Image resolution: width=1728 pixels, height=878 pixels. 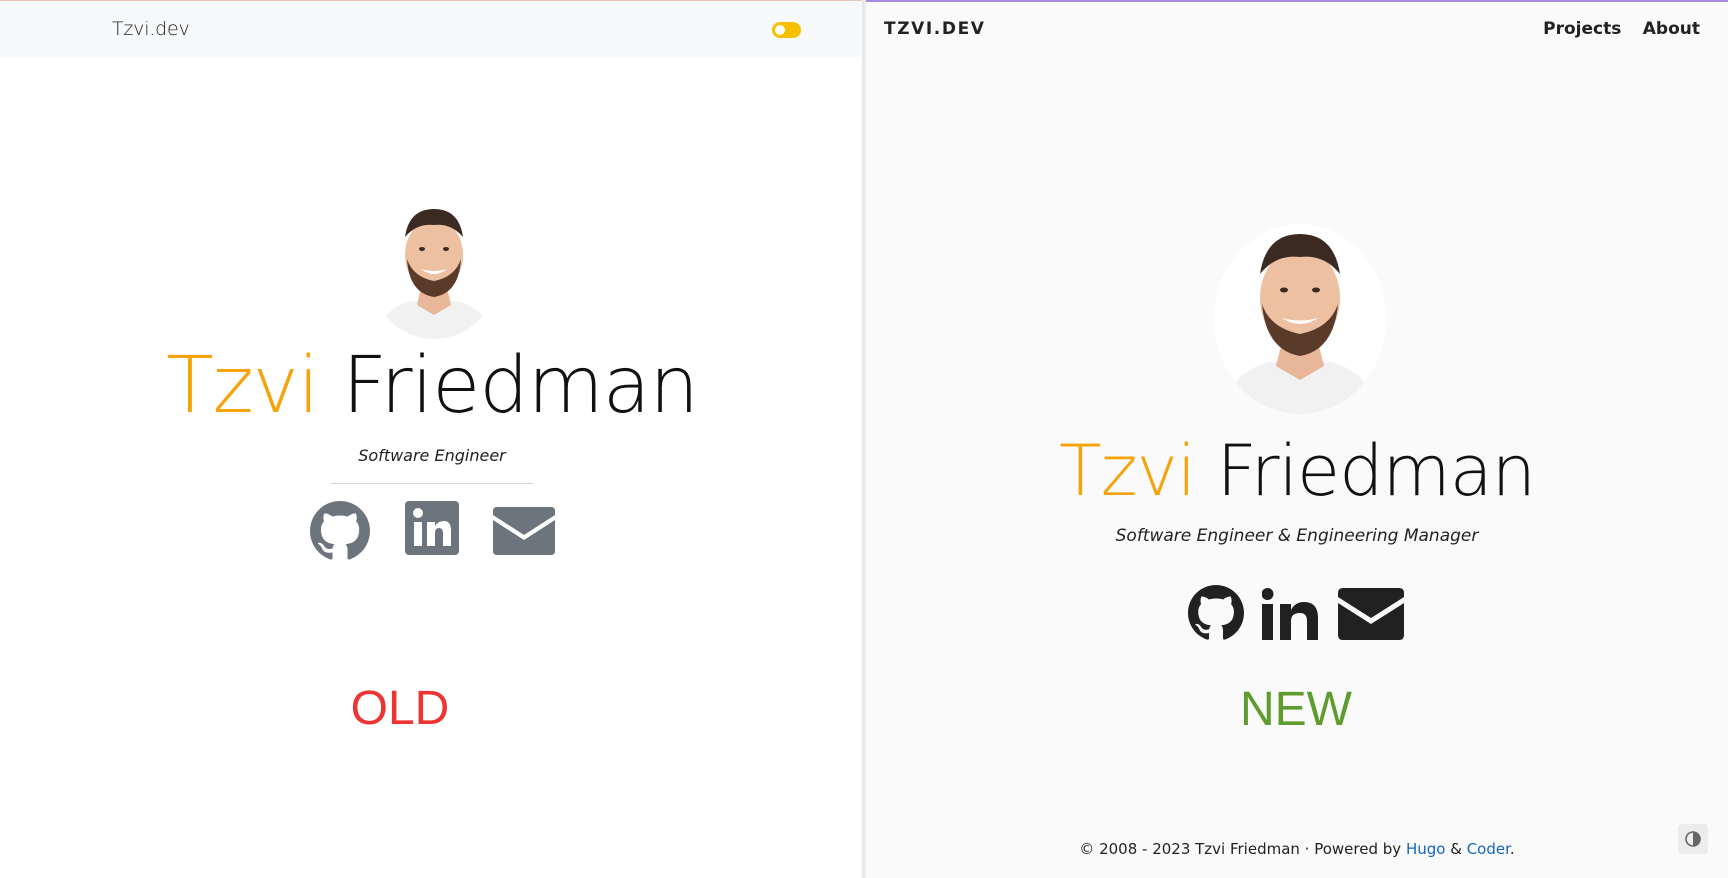 I want to click on old-name-heading: Tzvi Friedman, so click(x=432, y=386).